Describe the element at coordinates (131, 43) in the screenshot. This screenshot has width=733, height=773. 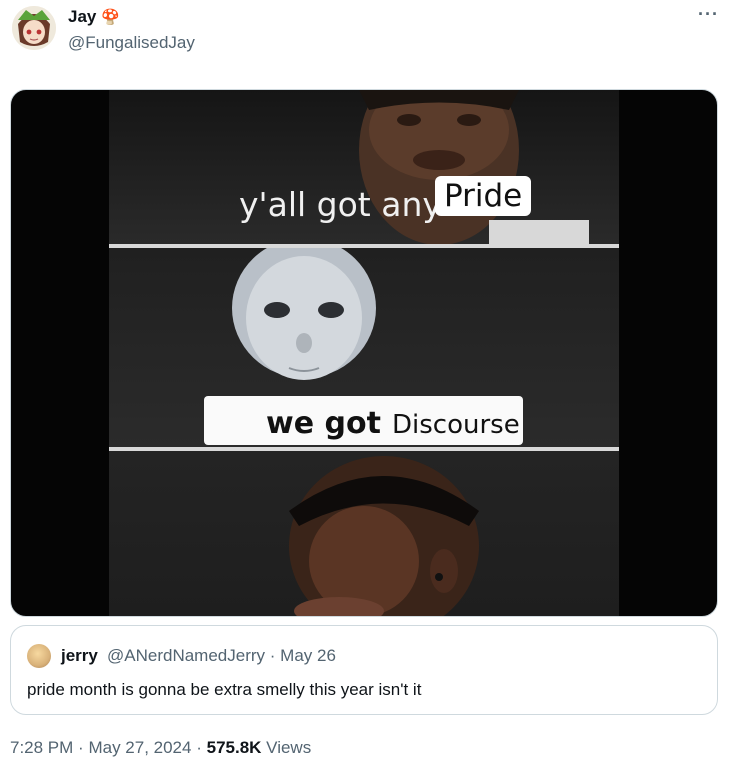
I see `author-handle: @FungalisedJay` at that location.